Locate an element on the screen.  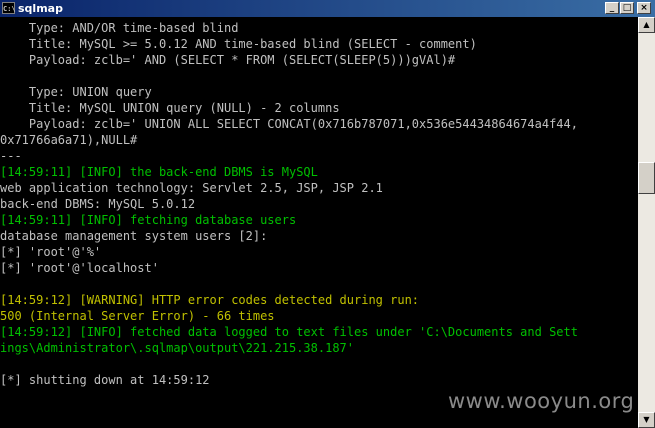
console-line: Type: AND/OR time-based blind is located at coordinates (119, 28).